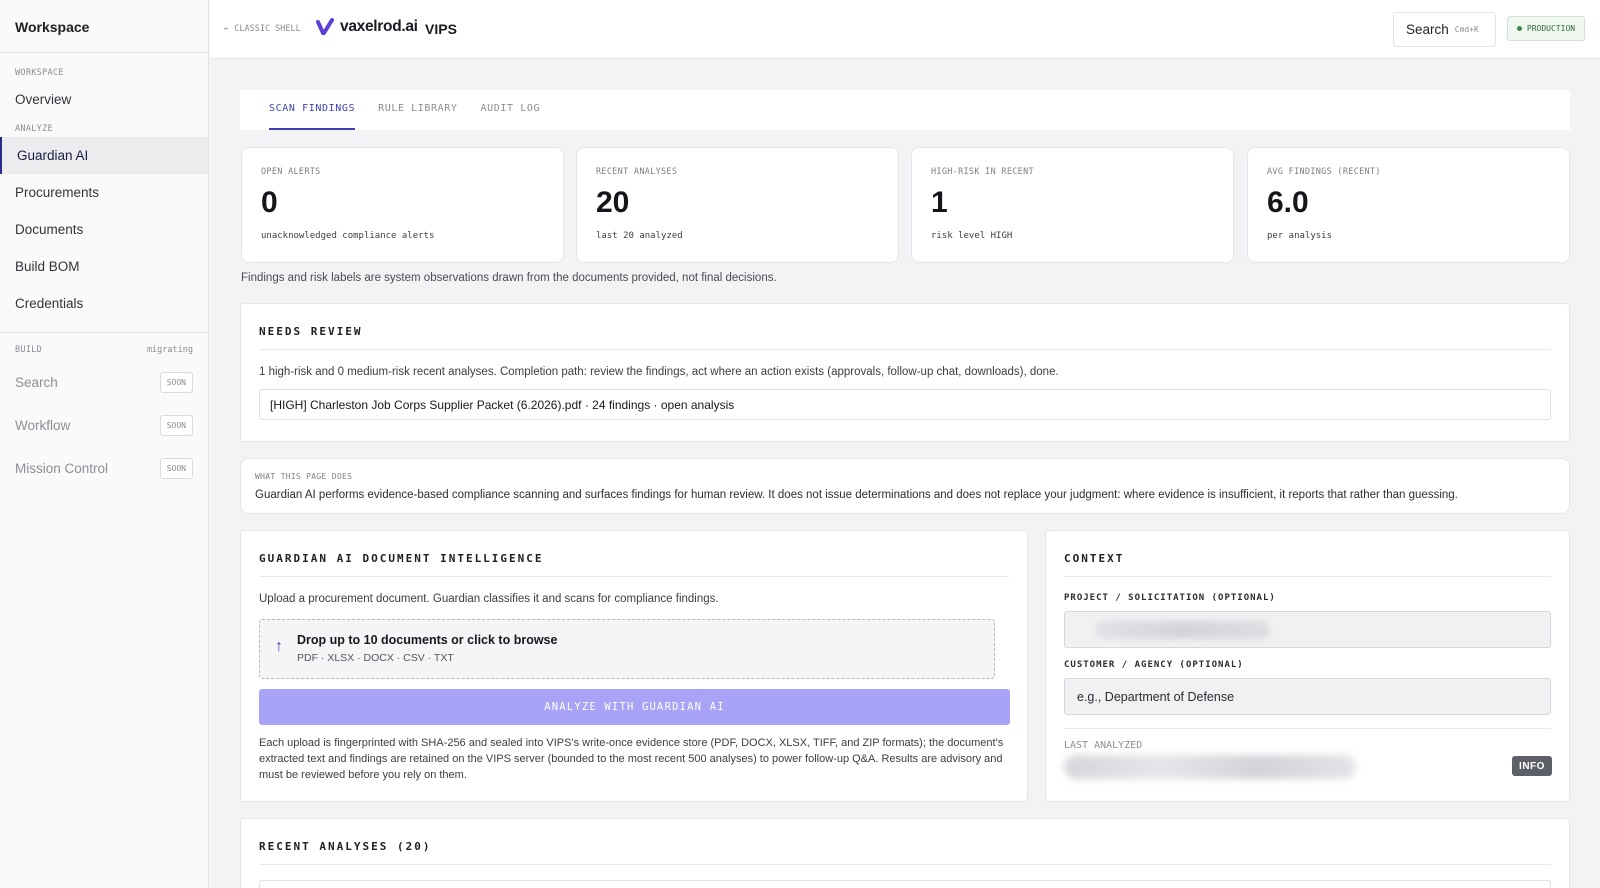 This screenshot has height=888, width=1600. I want to click on upload-arrow-icon: ↑, so click(279, 646).